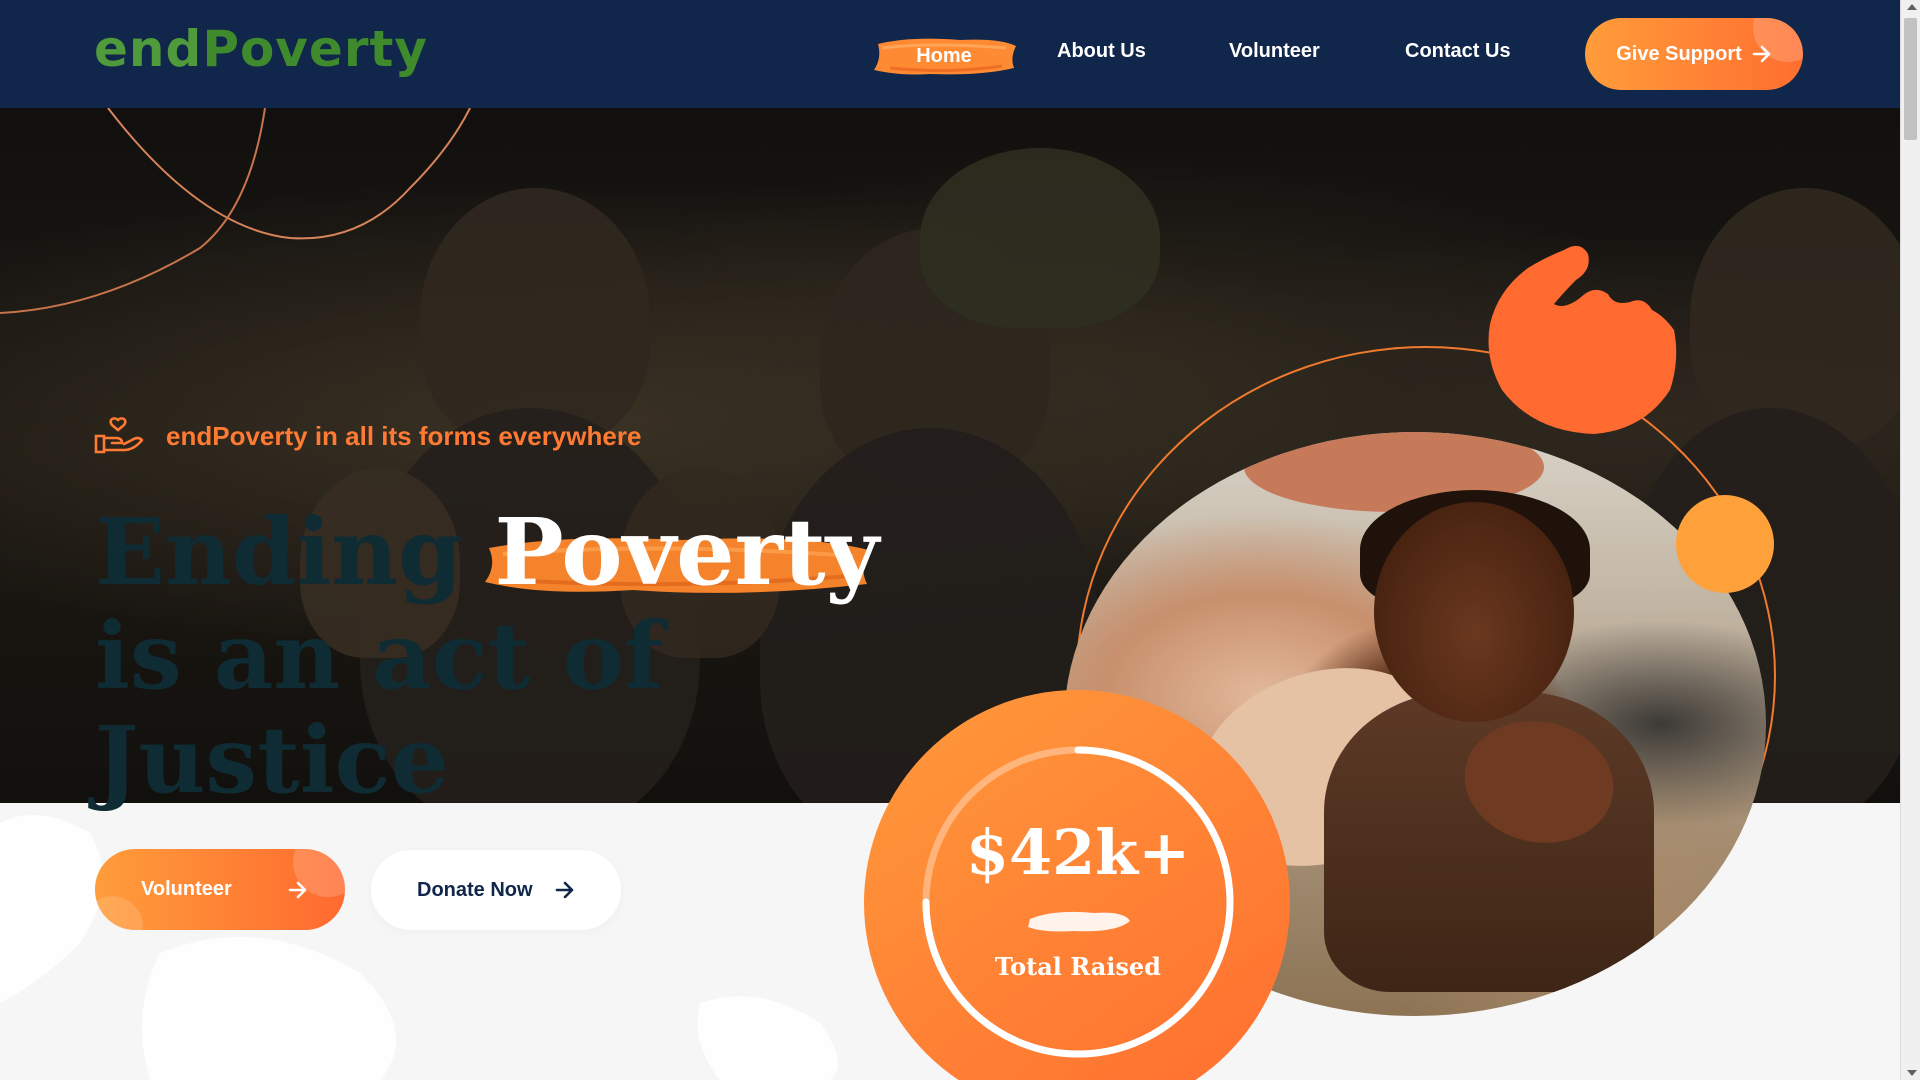  What do you see at coordinates (1474, 612) in the screenshot?
I see `photo-detail` at bounding box center [1474, 612].